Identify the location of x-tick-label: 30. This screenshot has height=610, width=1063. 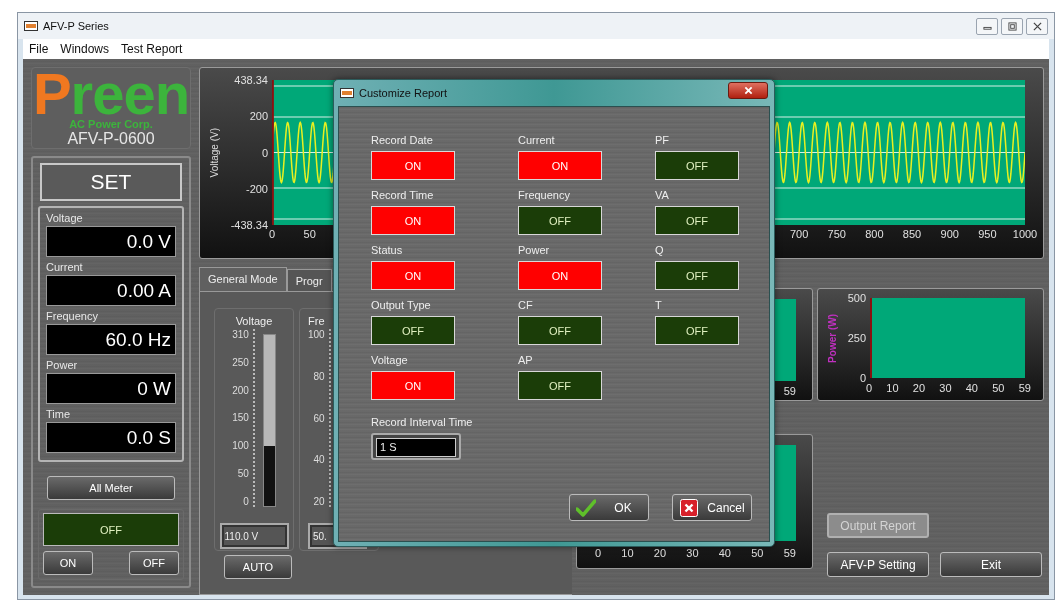
(692, 553).